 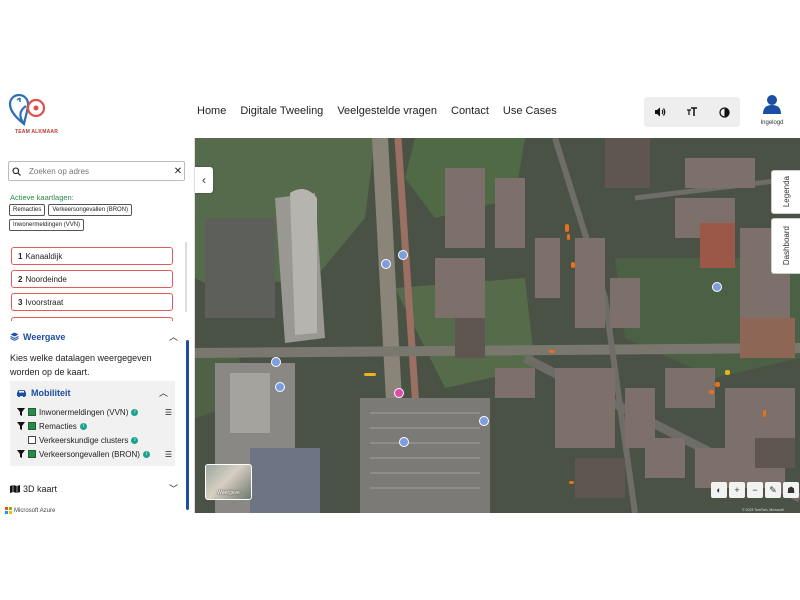 I want to click on azure-attribution: Microsoft Azure, so click(x=30, y=510).